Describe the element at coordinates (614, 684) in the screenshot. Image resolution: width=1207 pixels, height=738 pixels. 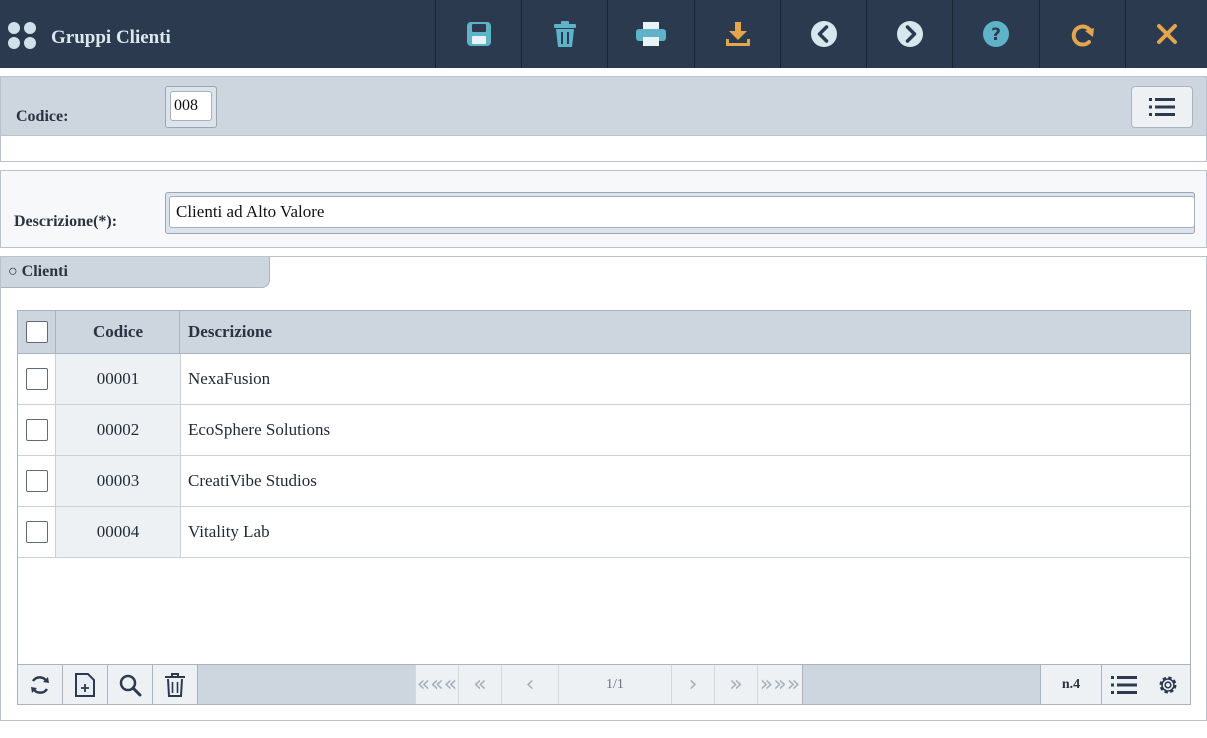
I see `page-indicator: 1/1` at that location.